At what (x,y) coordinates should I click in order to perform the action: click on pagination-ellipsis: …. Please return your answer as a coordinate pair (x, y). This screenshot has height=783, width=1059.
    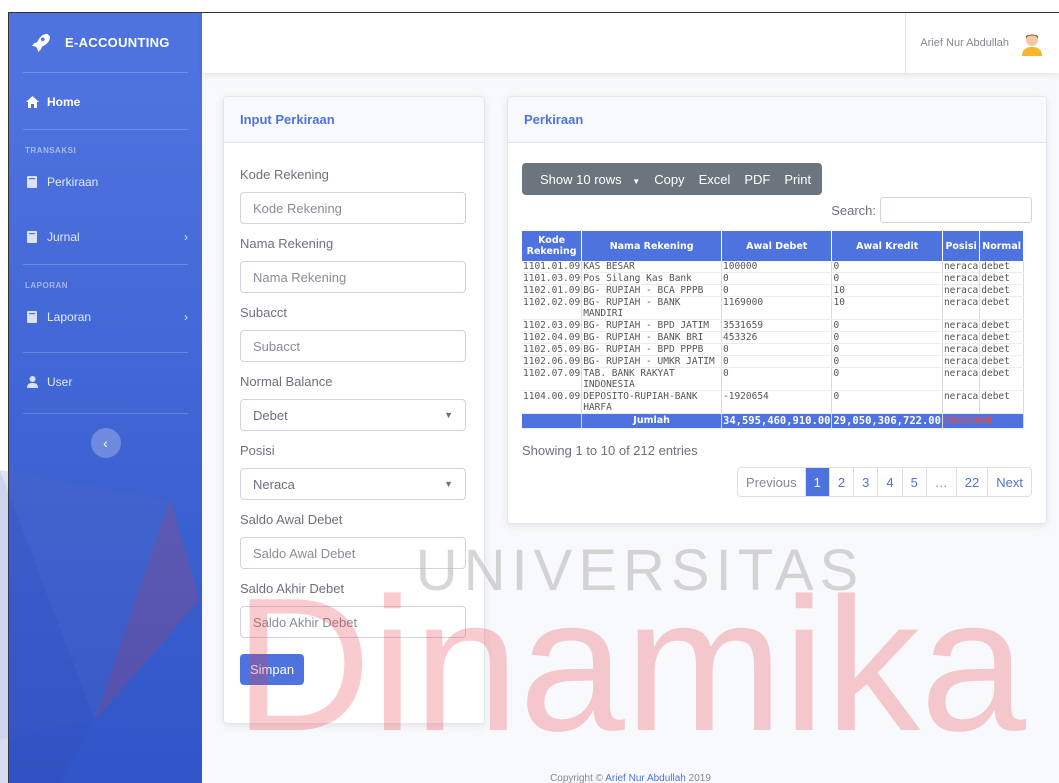
    Looking at the image, I should click on (940, 482).